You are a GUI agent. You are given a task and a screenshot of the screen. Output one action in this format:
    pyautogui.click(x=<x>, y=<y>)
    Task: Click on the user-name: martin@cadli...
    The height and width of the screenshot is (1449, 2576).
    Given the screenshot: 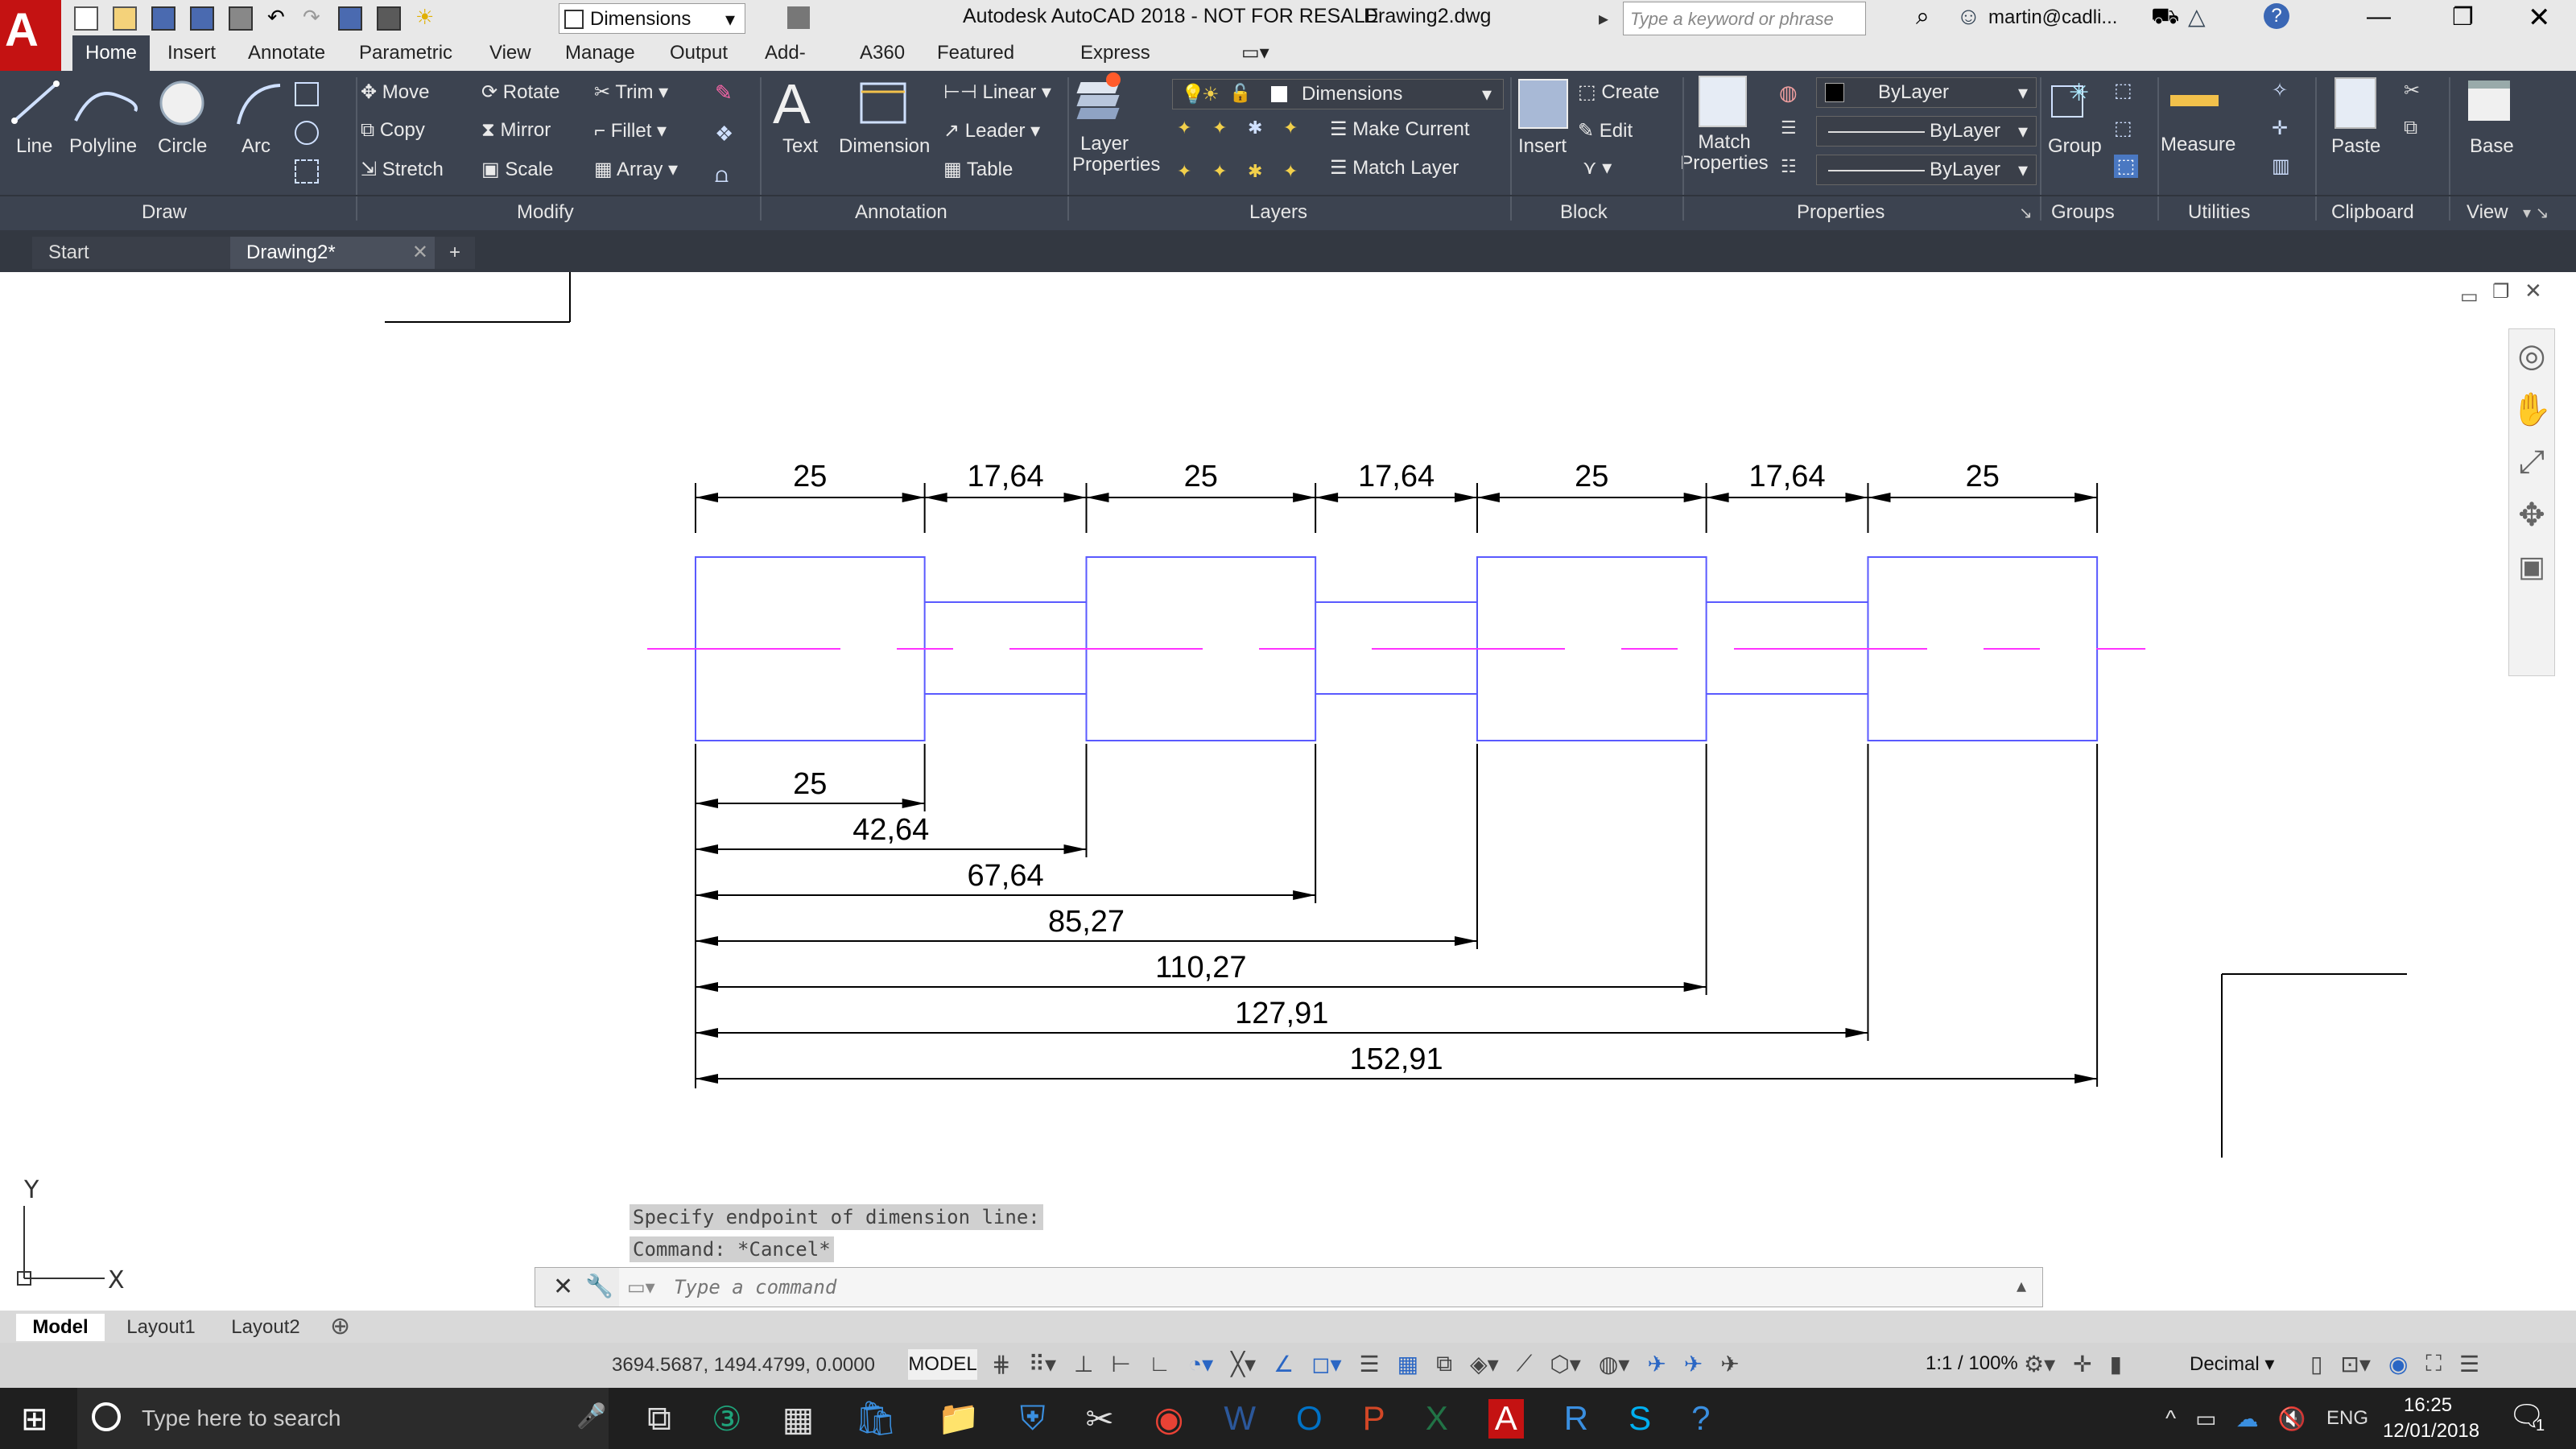 What is the action you would take?
    pyautogui.click(x=2052, y=17)
    